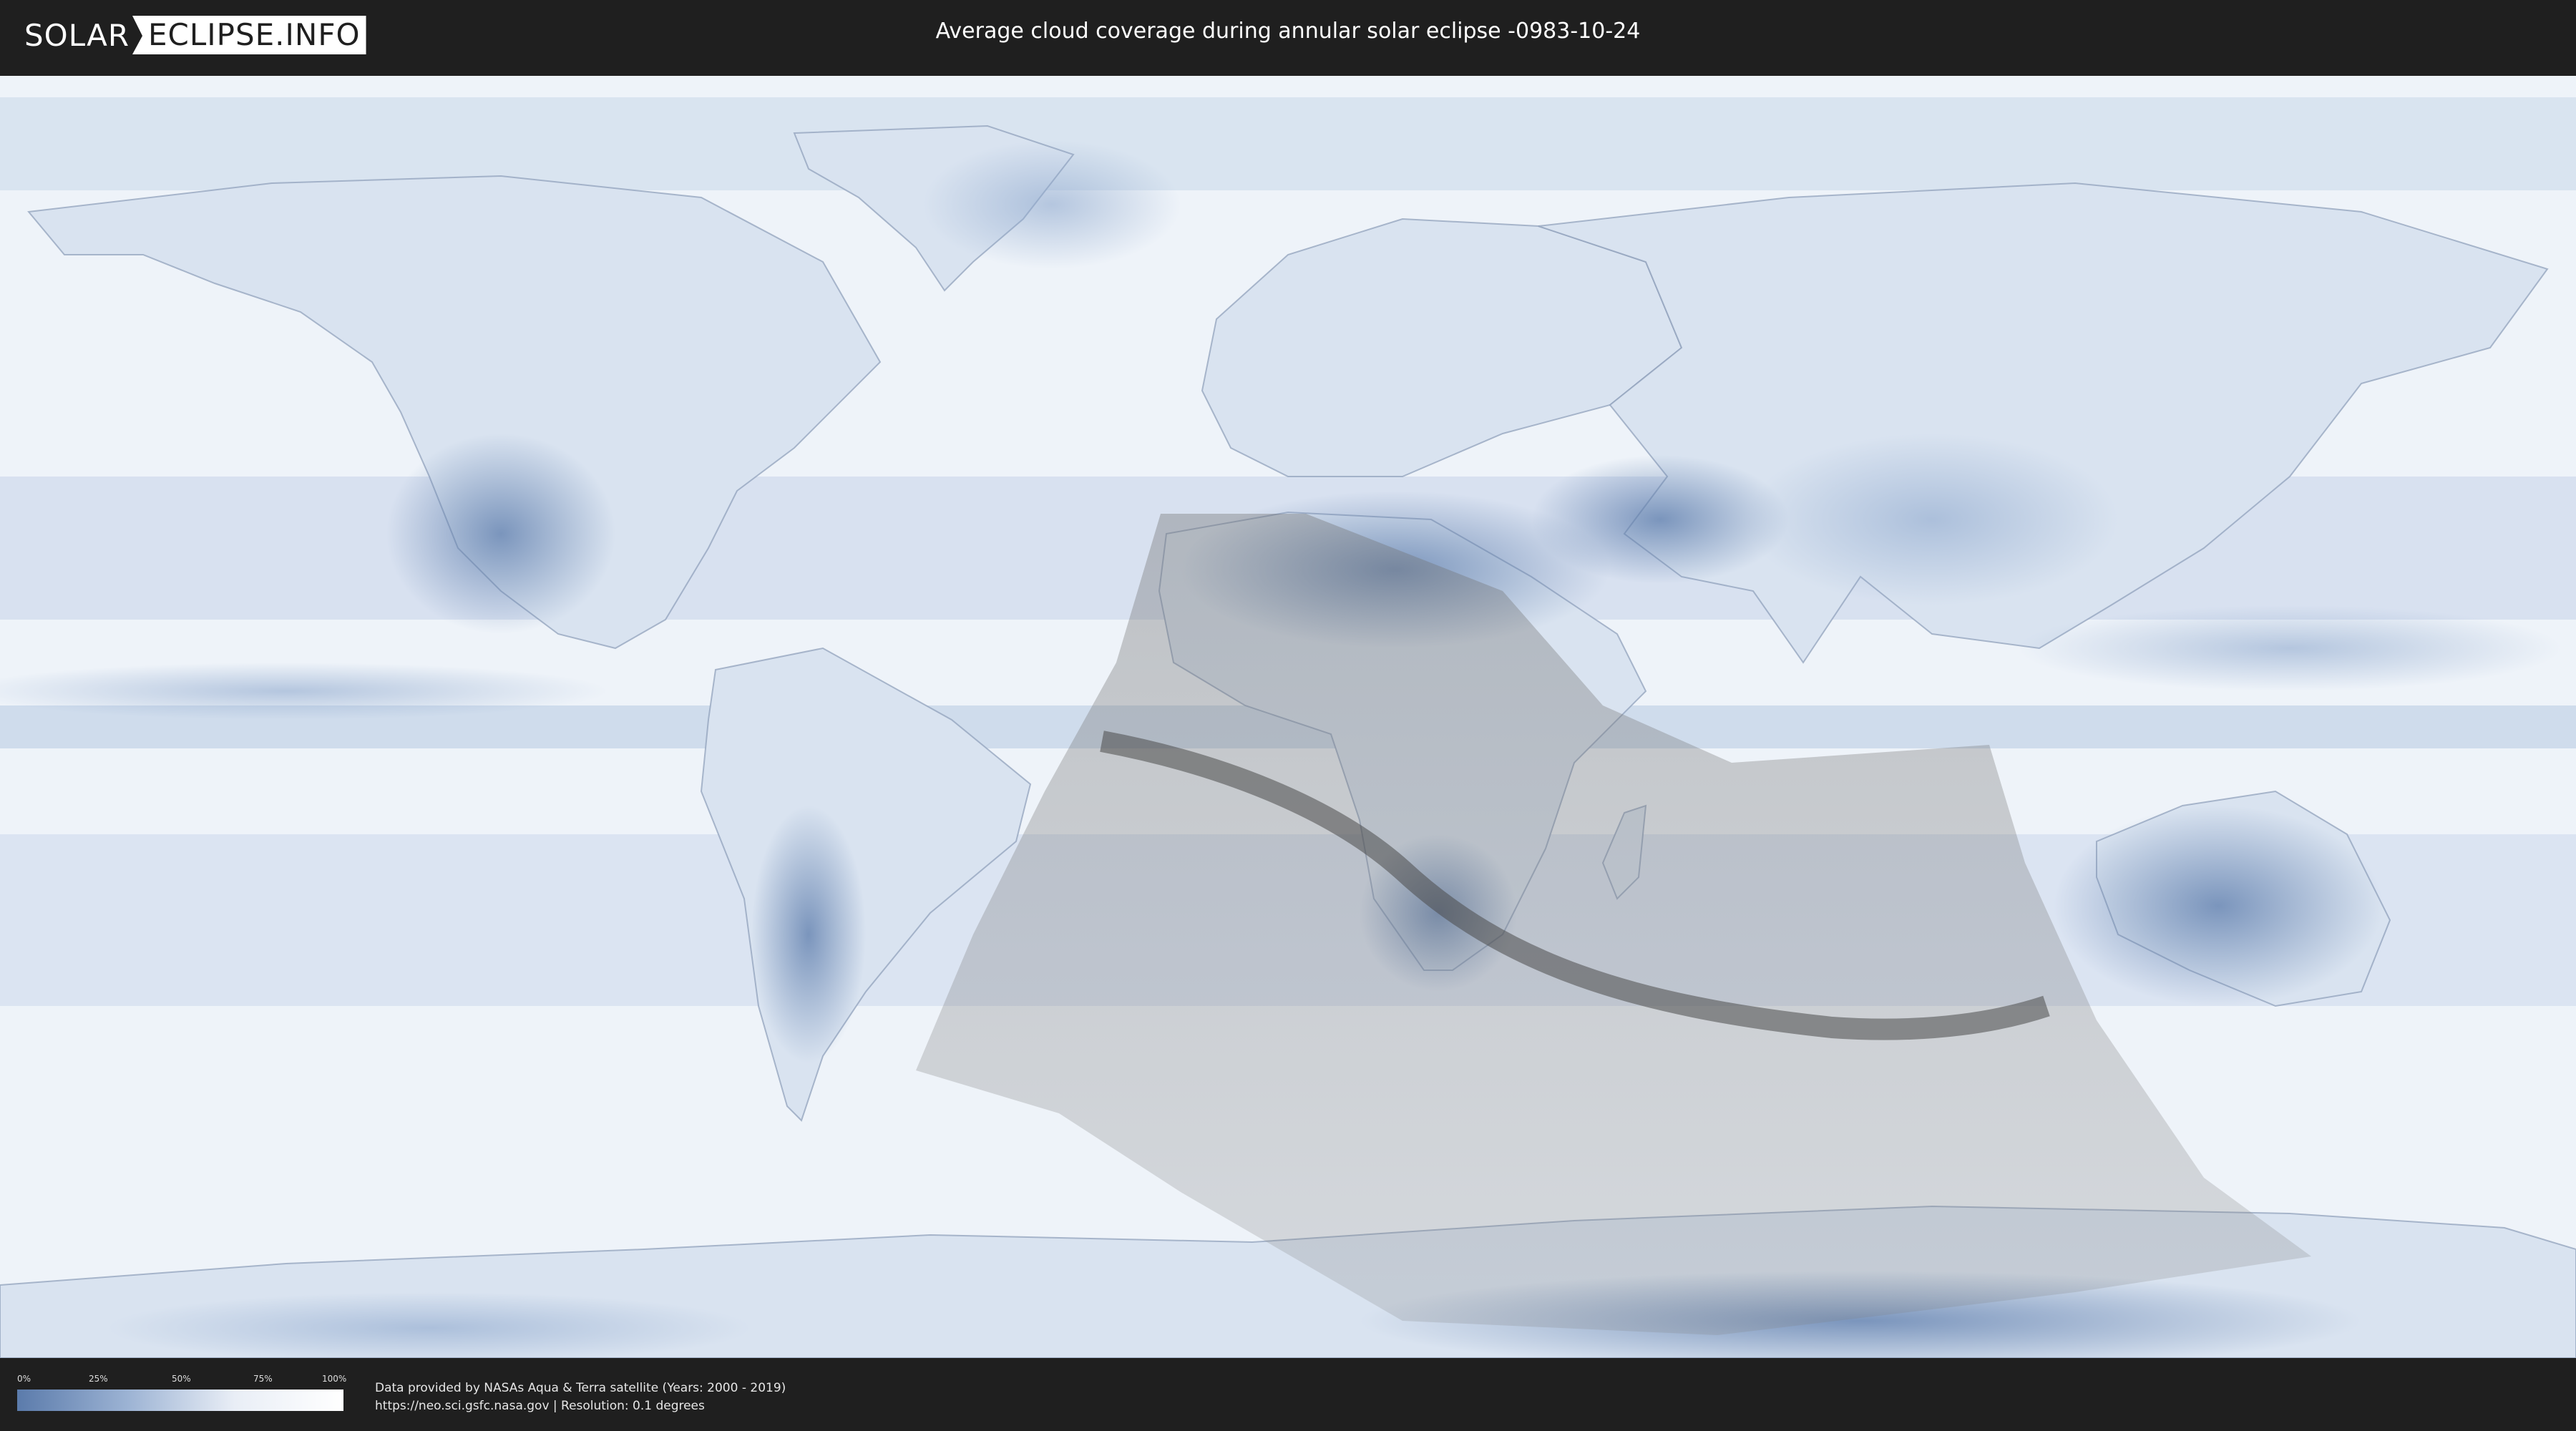 The width and height of the screenshot is (2576, 1431). Describe the element at coordinates (1288, 143) in the screenshot. I see `cloud-band-north` at that location.